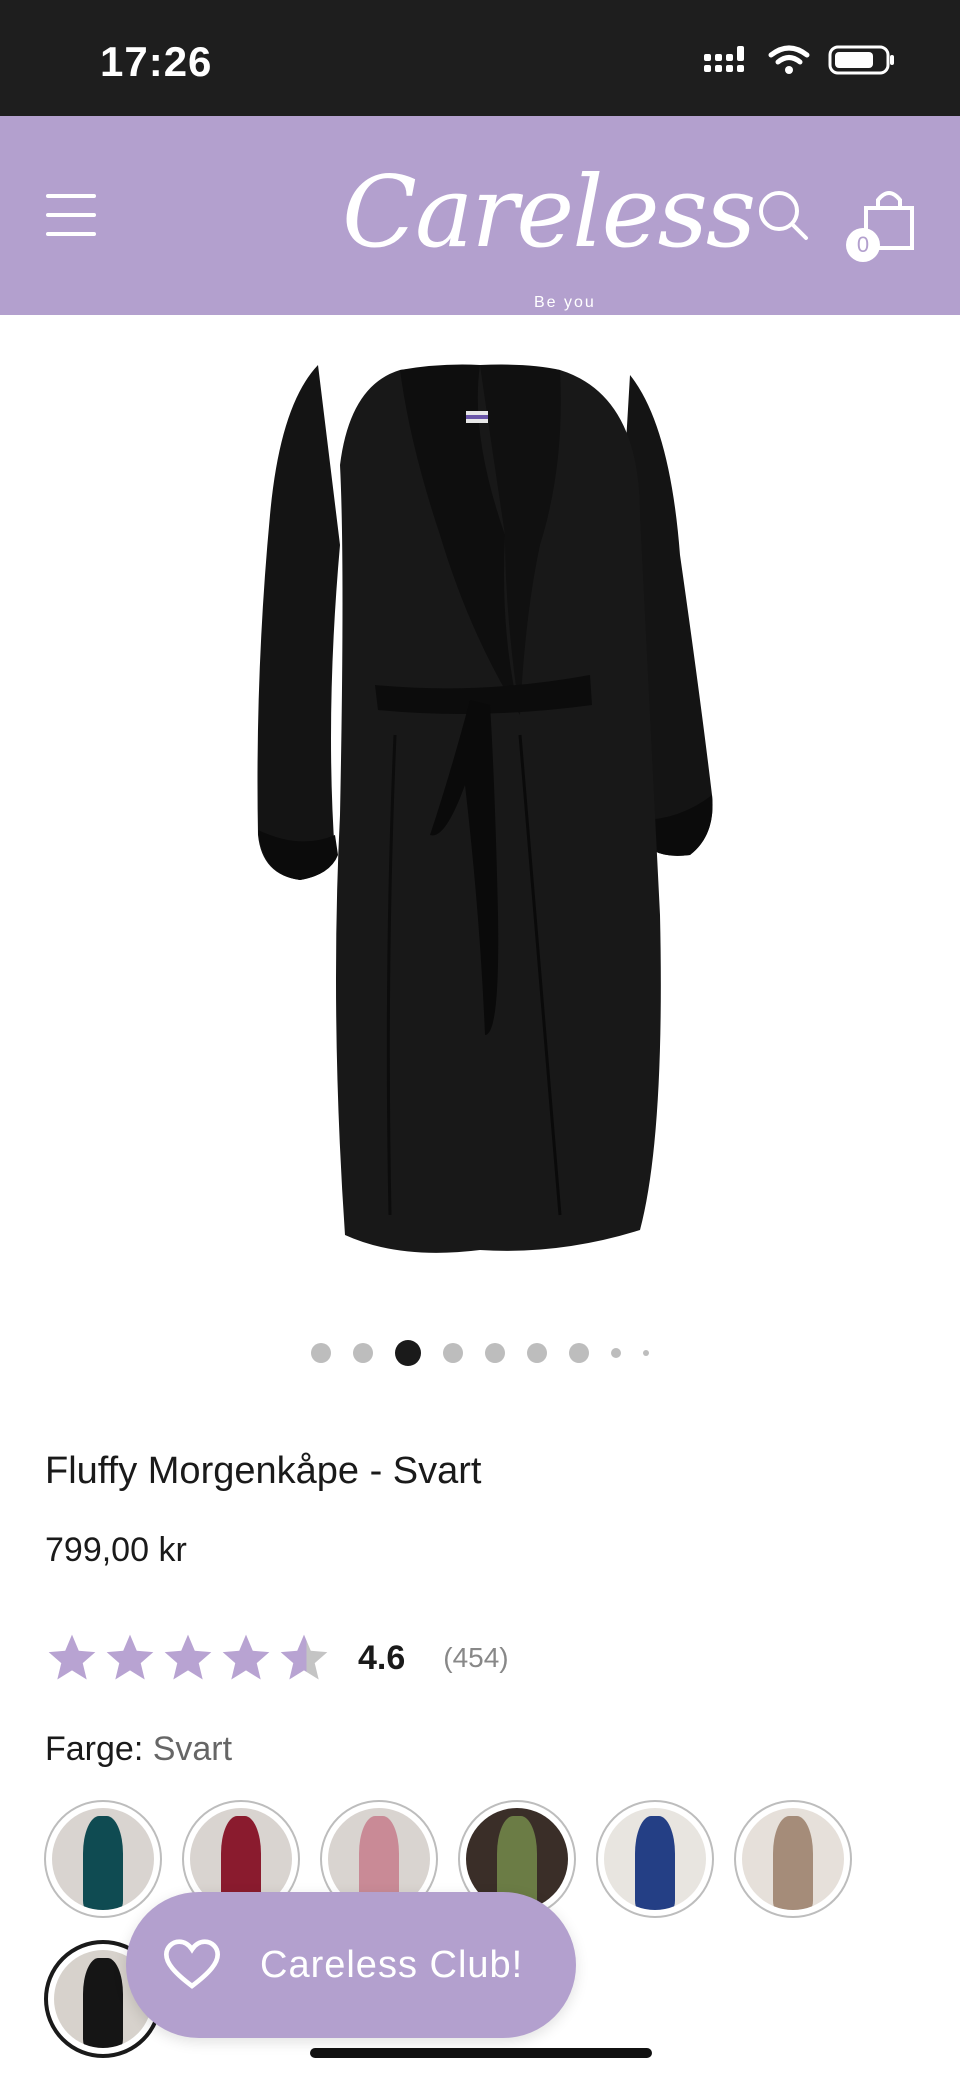  What do you see at coordinates (304, 1657) in the screenshot?
I see `star-half-icon` at bounding box center [304, 1657].